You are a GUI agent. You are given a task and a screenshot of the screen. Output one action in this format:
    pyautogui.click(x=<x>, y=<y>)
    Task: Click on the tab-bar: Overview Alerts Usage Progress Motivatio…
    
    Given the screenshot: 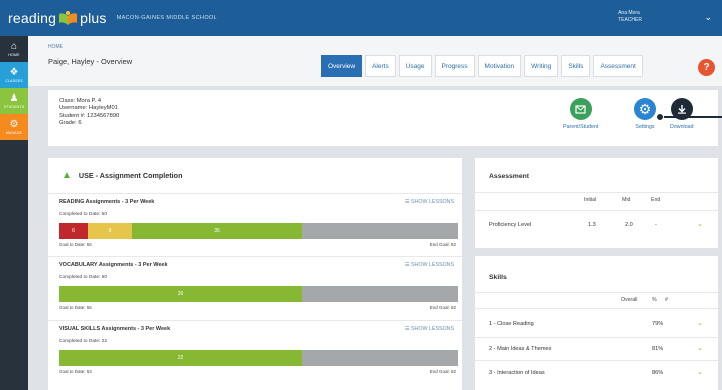 What is the action you would take?
    pyautogui.click(x=482, y=66)
    